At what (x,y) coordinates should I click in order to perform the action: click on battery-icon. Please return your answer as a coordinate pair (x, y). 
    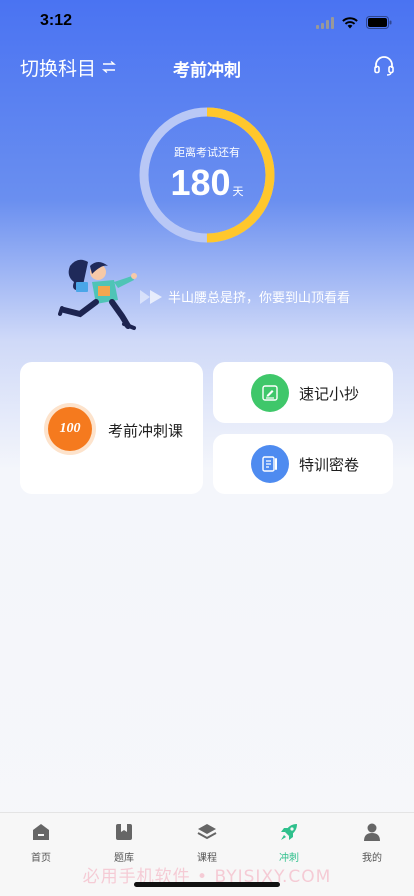
    Looking at the image, I should click on (379, 23).